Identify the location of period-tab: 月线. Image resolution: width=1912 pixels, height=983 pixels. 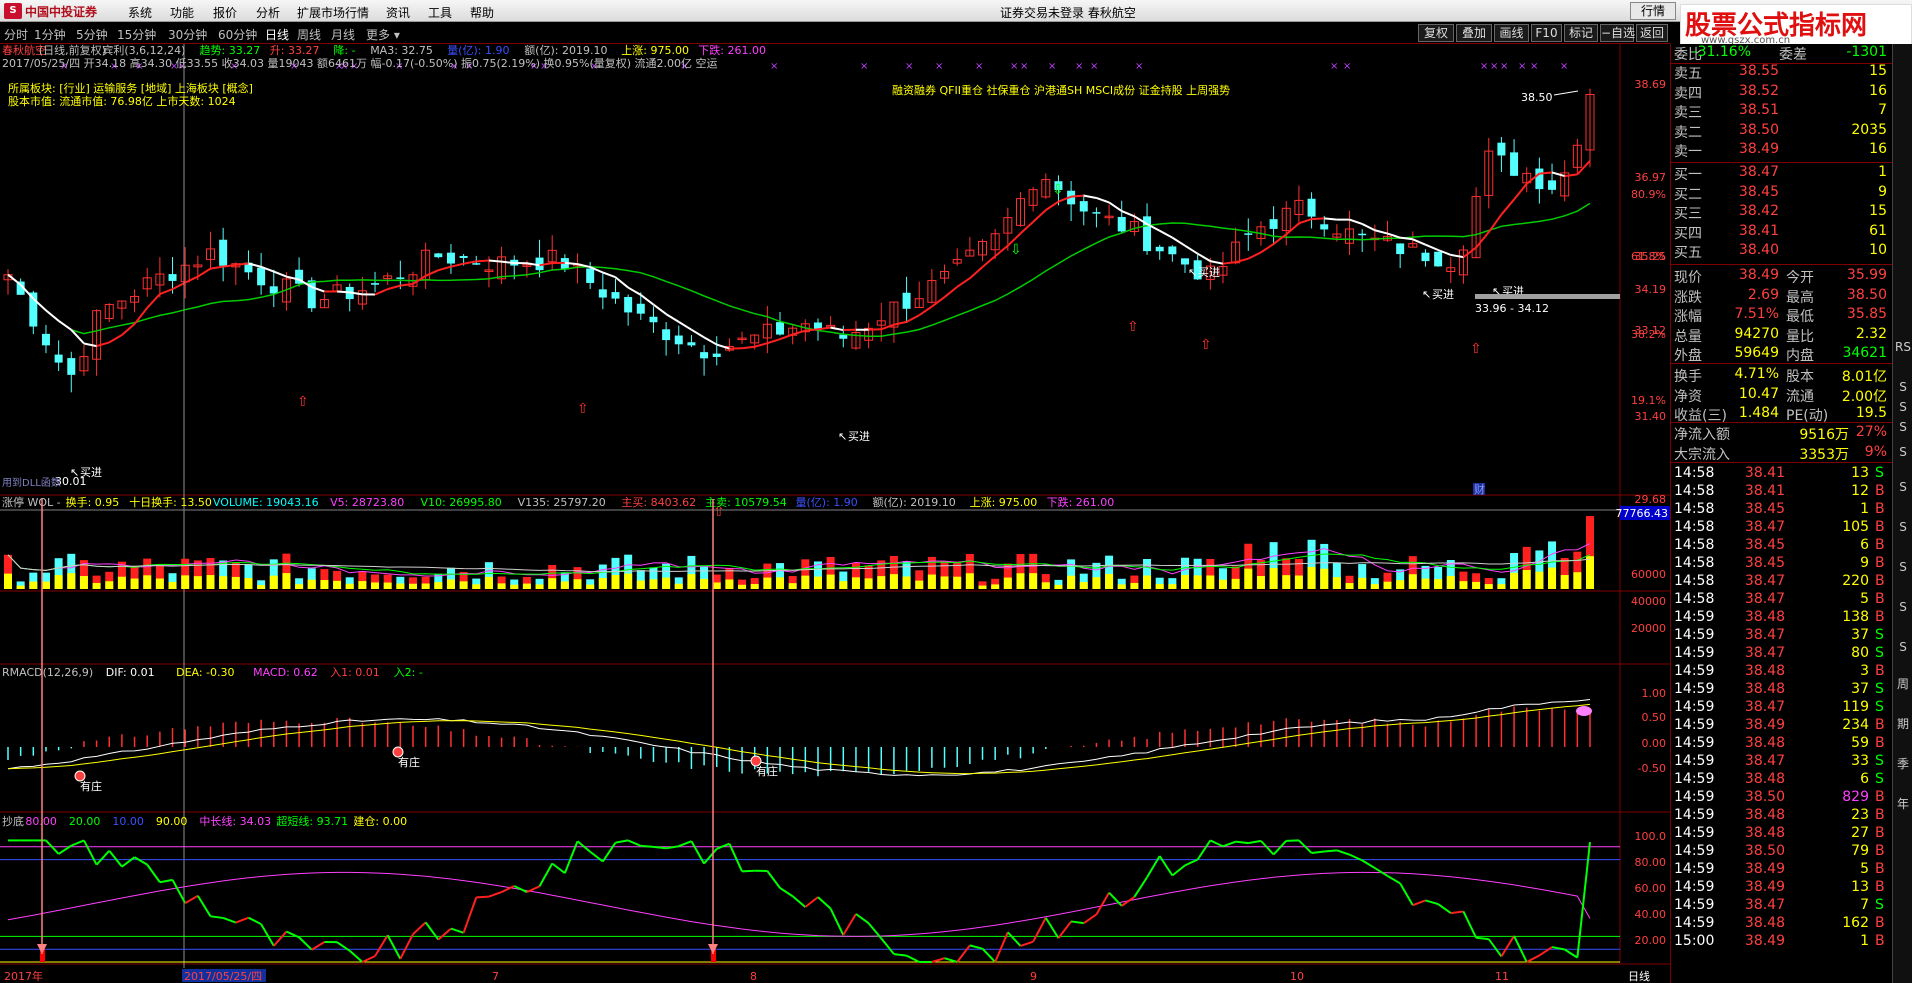
(343, 34).